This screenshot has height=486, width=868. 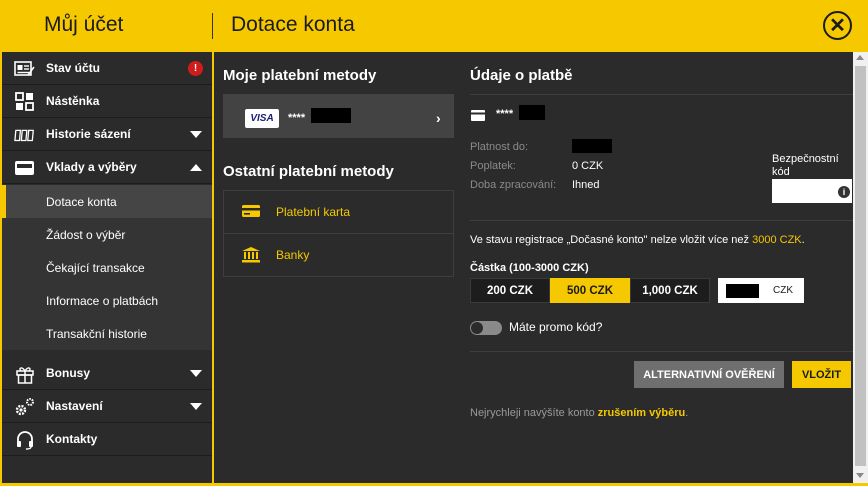 What do you see at coordinates (641, 413) in the screenshot?
I see `cancel-withdrawal-link: zrušením výběru` at bounding box center [641, 413].